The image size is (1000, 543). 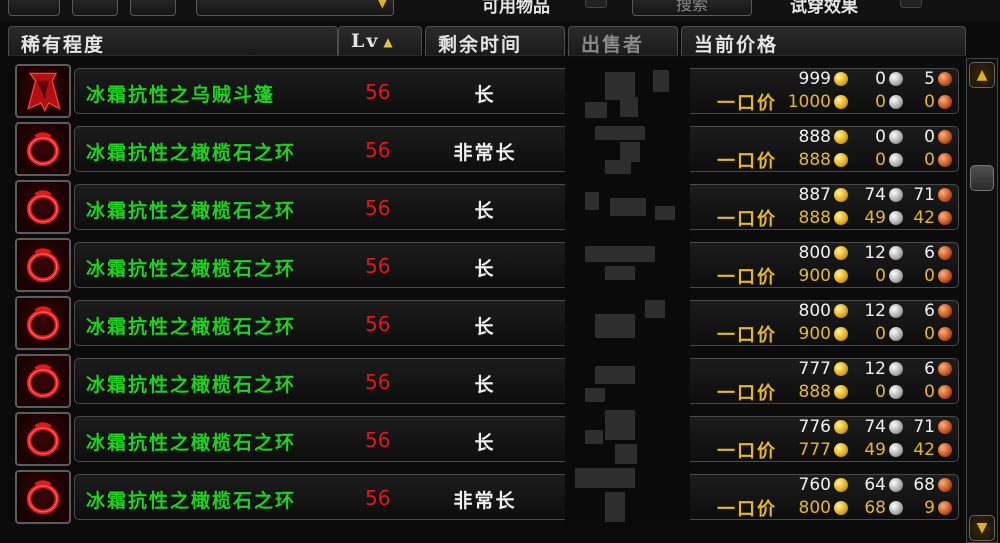 I want to click on header-rarity: 稀有程度, so click(x=173, y=41).